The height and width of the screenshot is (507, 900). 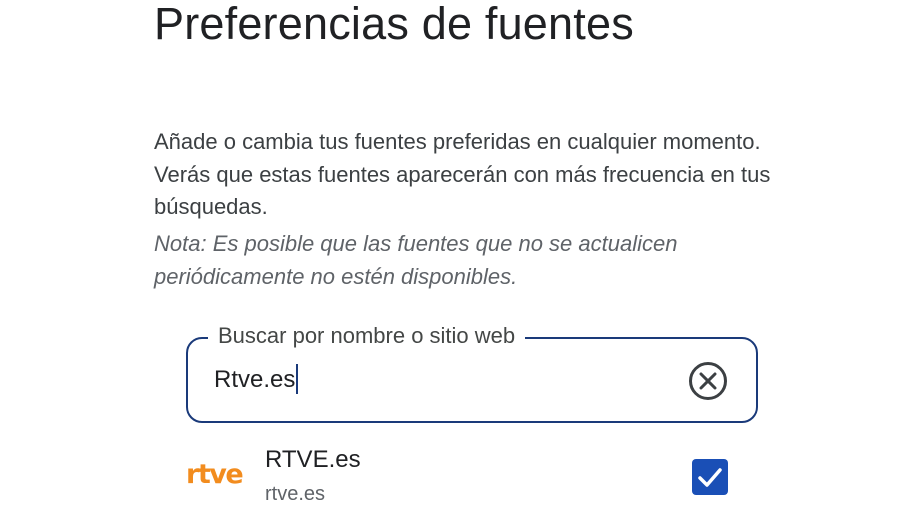 I want to click on search-input: Rtve.es, so click(x=256, y=380).